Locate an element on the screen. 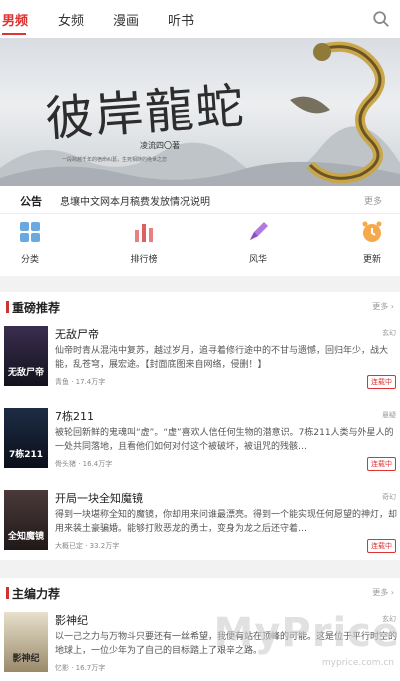  quick-entry-category: 分类 is located at coordinates (30, 242).